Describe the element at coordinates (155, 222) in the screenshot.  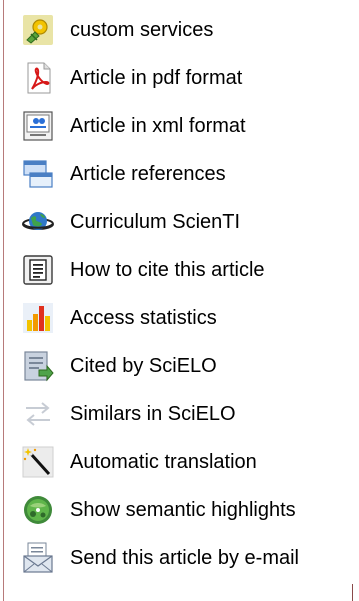
I see `menu-item-label: Curriculum ScienTI` at that location.